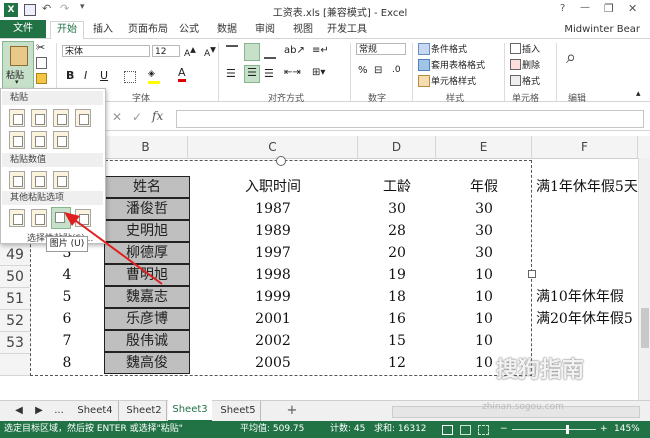  I want to click on collapse-ribbon-icon: ▴, so click(638, 94).